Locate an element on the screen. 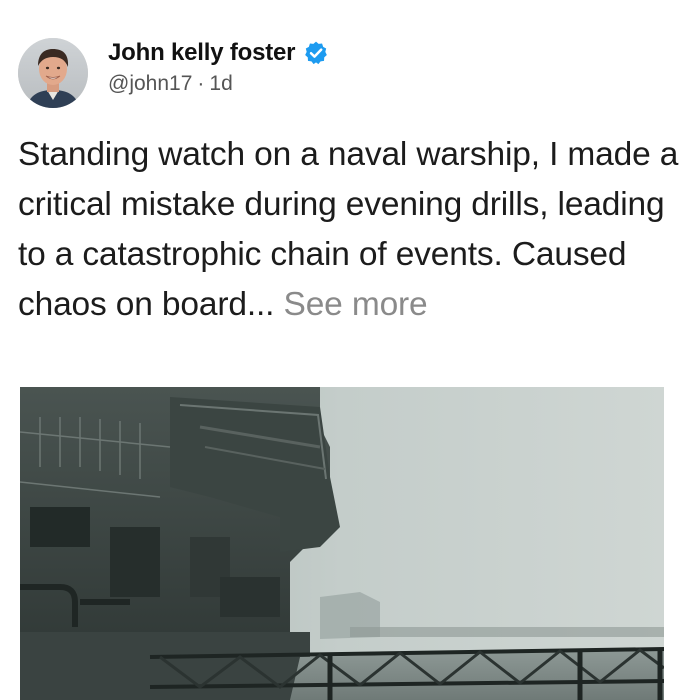 Image resolution: width=700 pixels, height=700 pixels. avatar-photo is located at coordinates (53, 73).